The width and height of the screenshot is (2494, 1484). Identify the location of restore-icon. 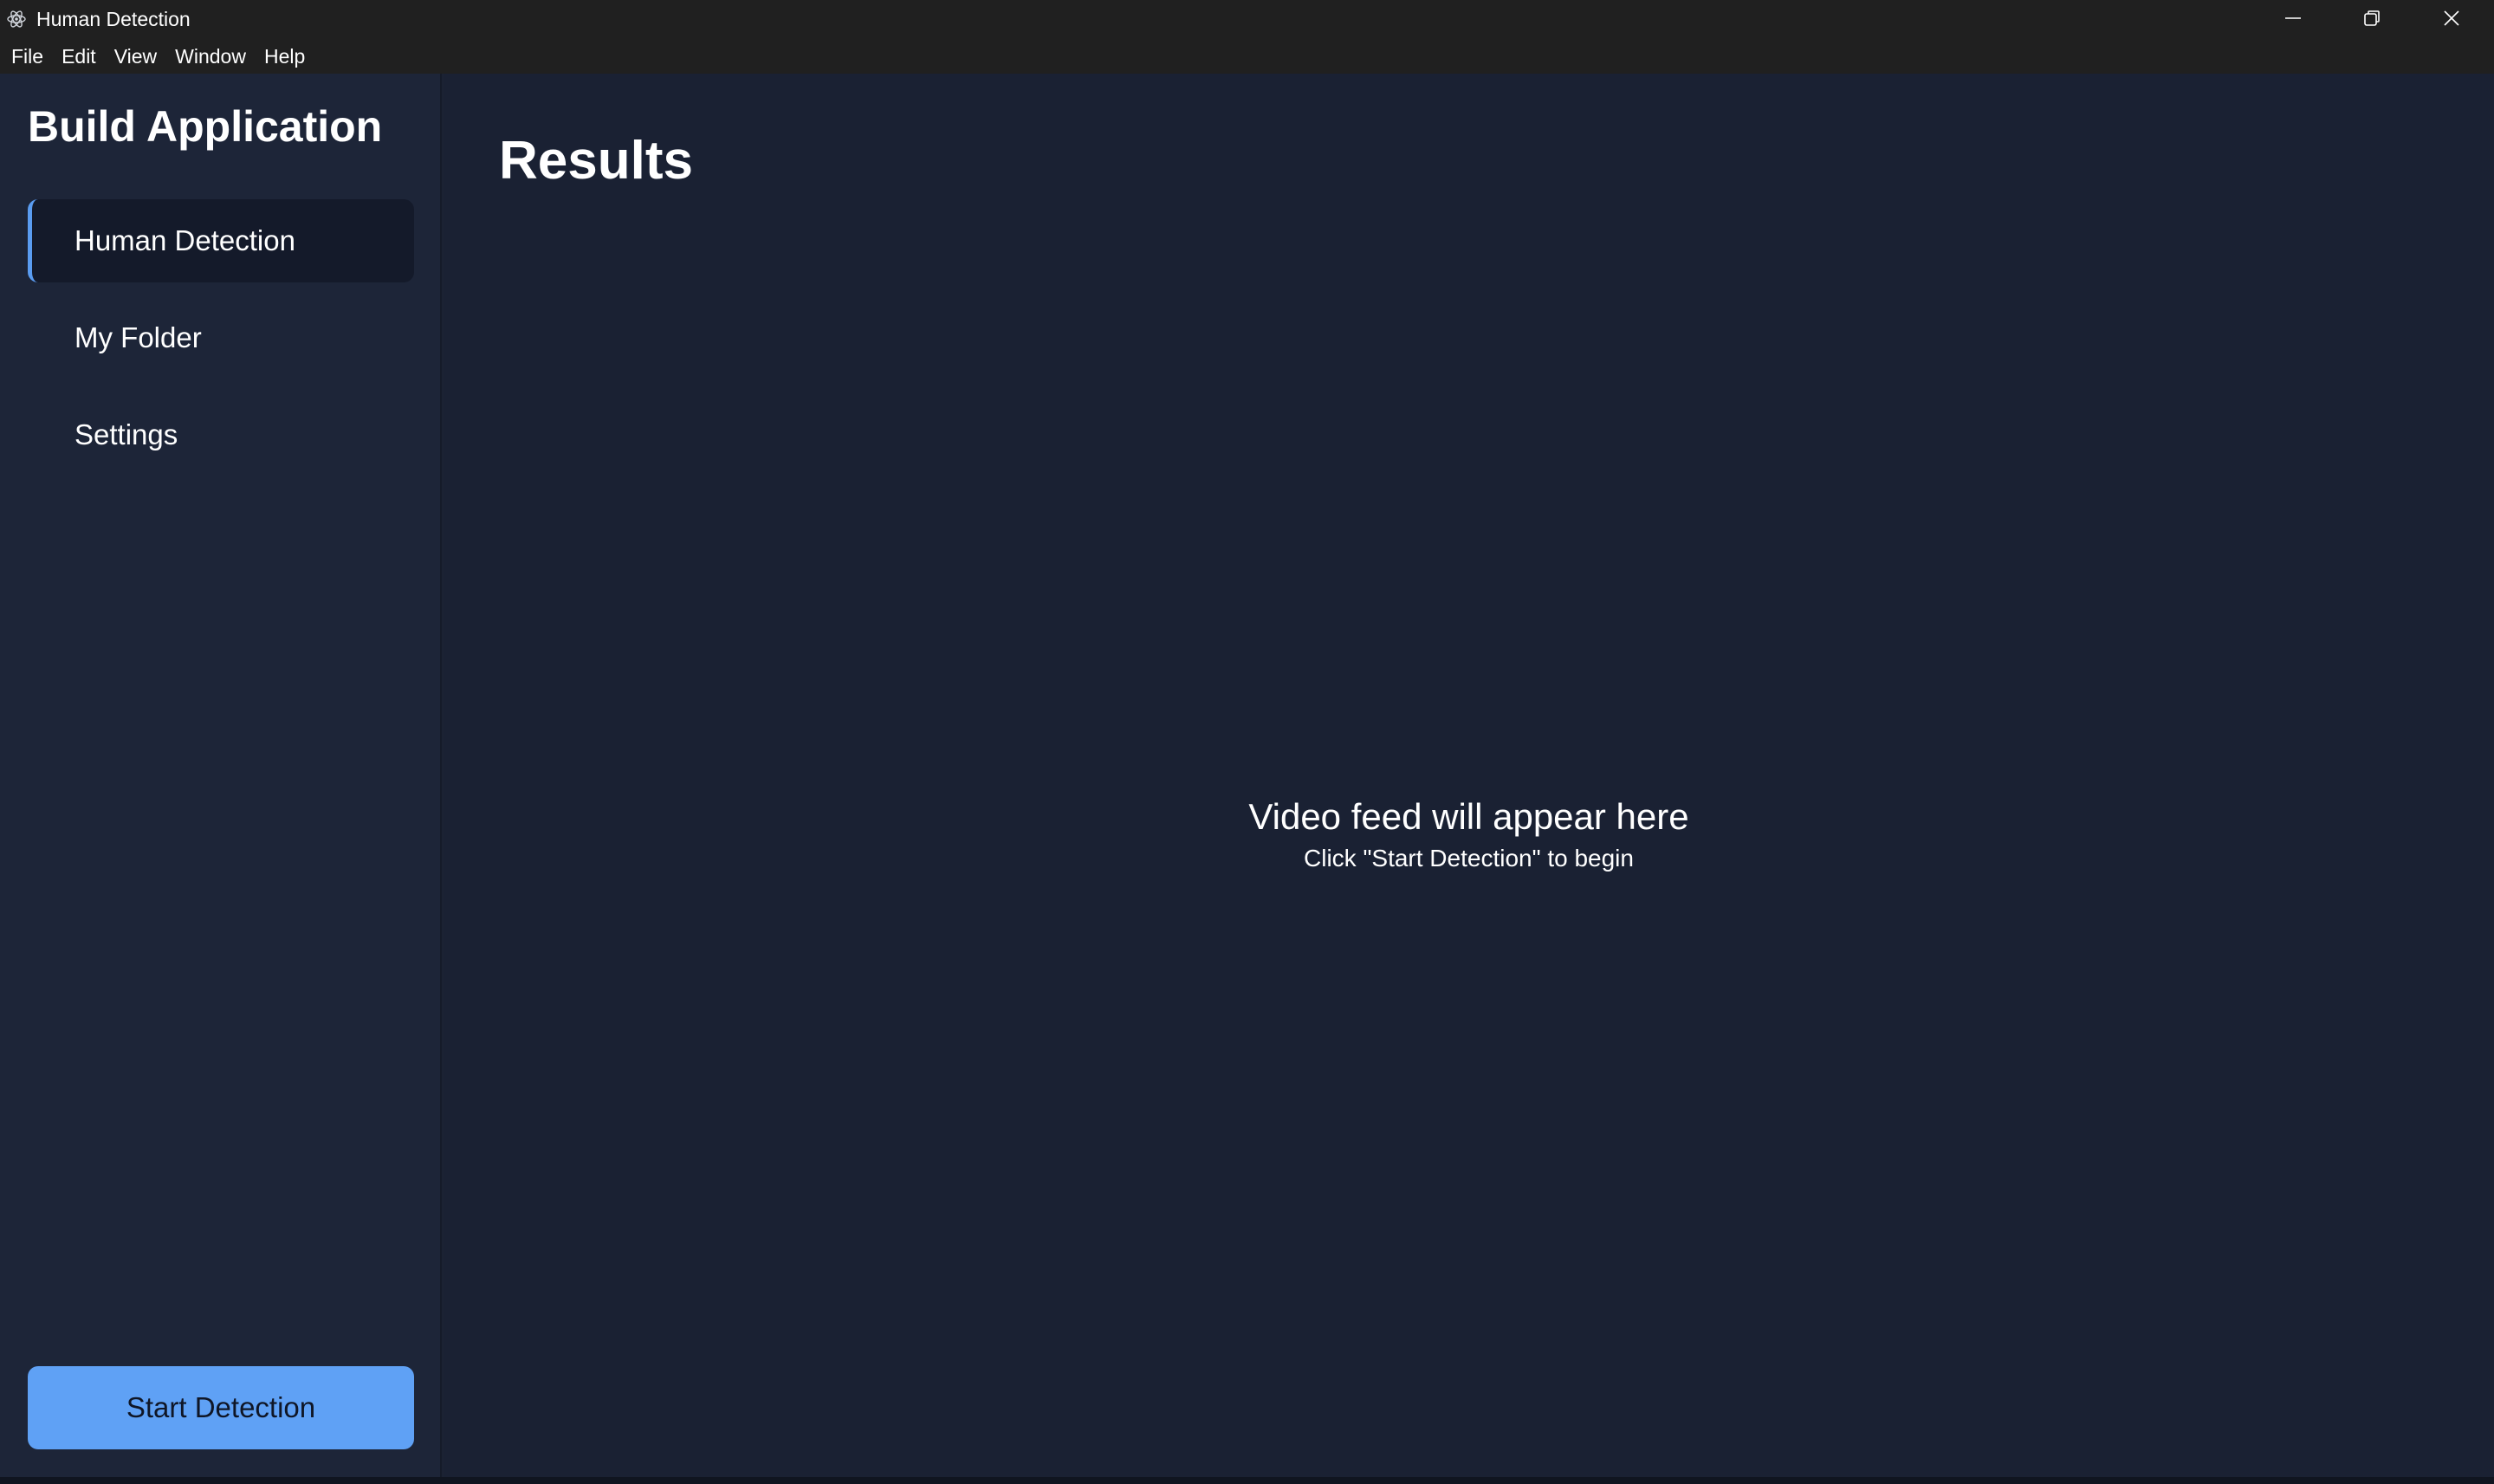
(2371, 20).